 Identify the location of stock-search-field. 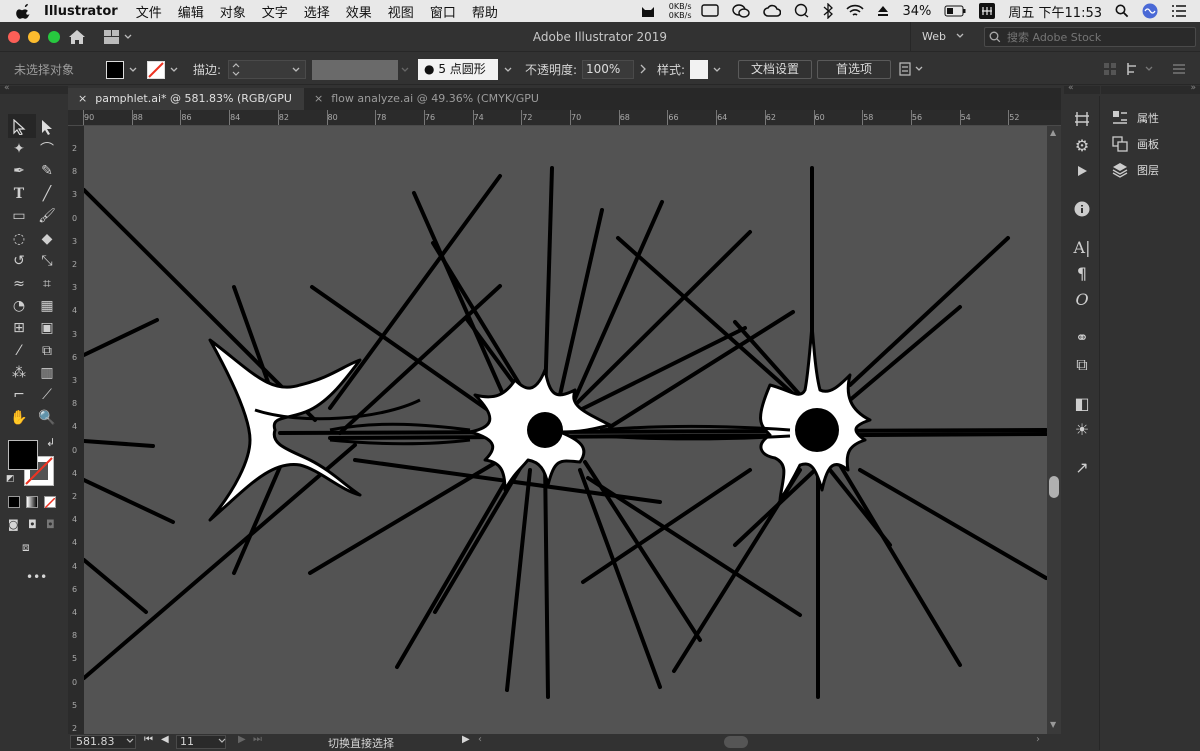
(1090, 37).